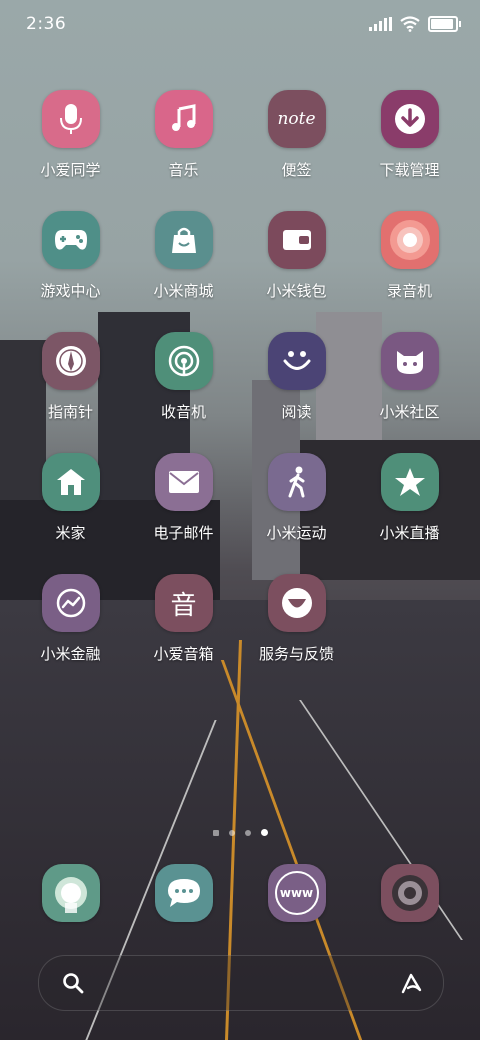 Image resolution: width=480 pixels, height=1040 pixels. I want to click on app-recorder: 录音机, so click(409, 256).